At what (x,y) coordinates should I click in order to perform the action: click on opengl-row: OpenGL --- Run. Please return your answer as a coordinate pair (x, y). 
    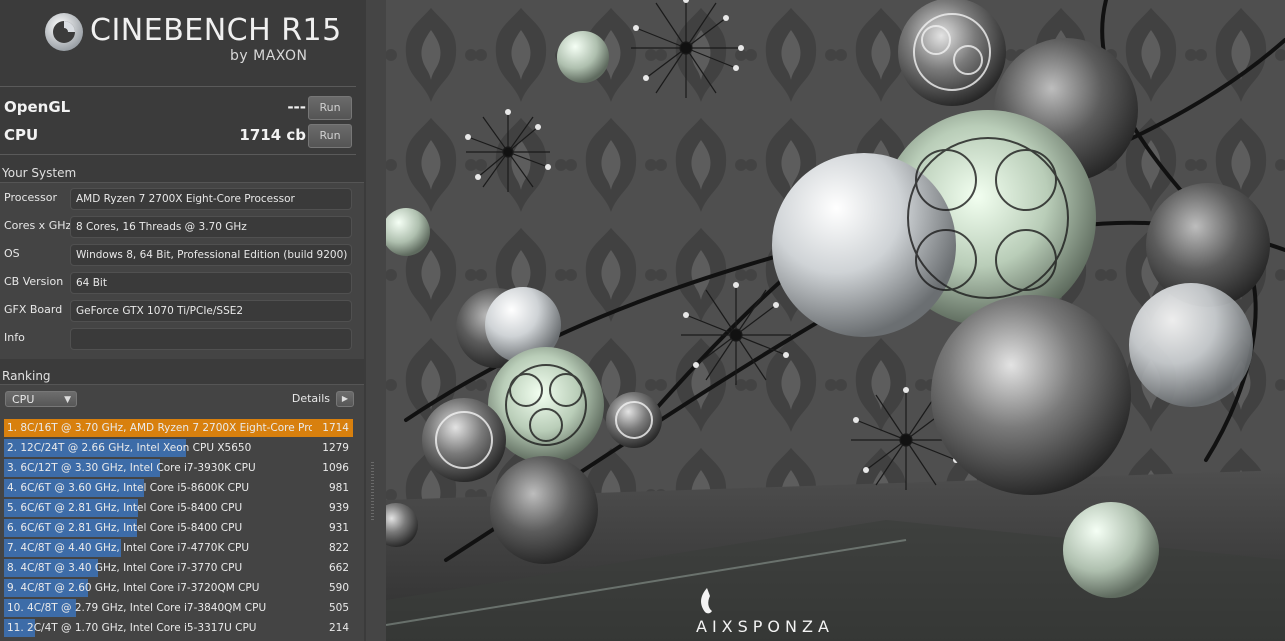
    Looking at the image, I should click on (181, 108).